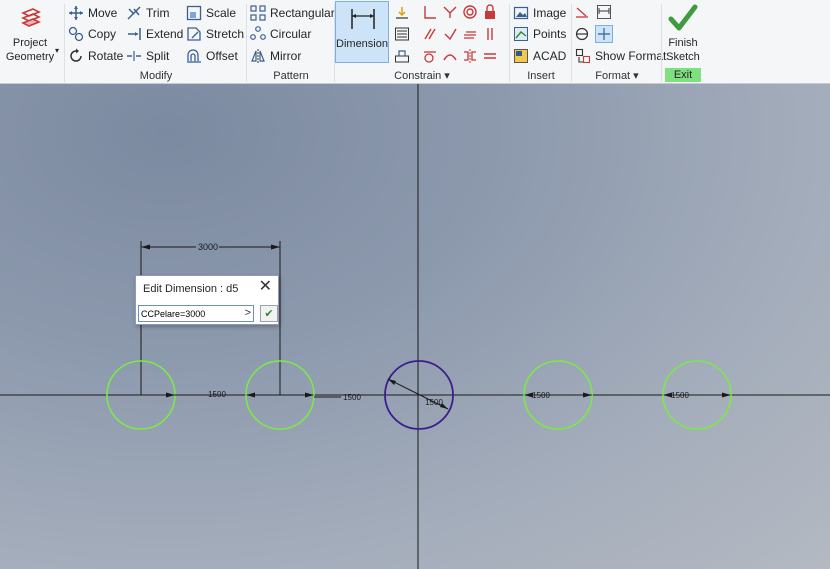 The width and height of the screenshot is (830, 569). Describe the element at coordinates (470, 34) in the screenshot. I see `horizontal-icon` at that location.